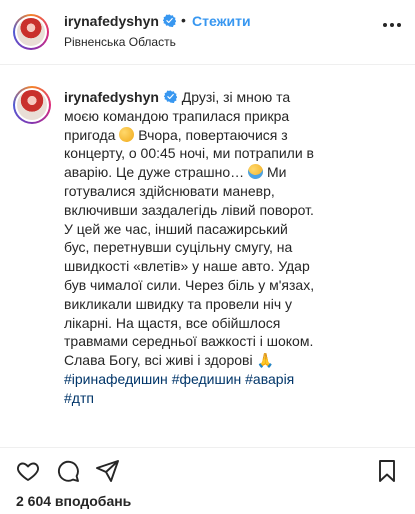  What do you see at coordinates (221, 21) in the screenshot?
I see `follow-button: Стежити` at bounding box center [221, 21].